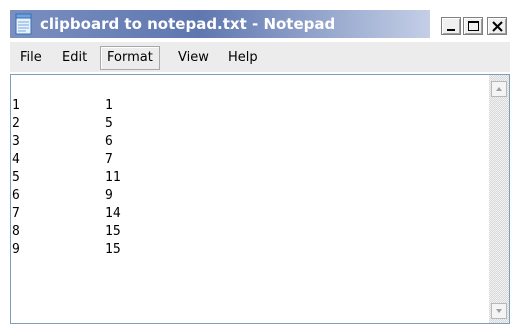 The height and width of the screenshot is (324, 512). What do you see at coordinates (74, 58) in the screenshot?
I see `menu-edit: Edit` at bounding box center [74, 58].